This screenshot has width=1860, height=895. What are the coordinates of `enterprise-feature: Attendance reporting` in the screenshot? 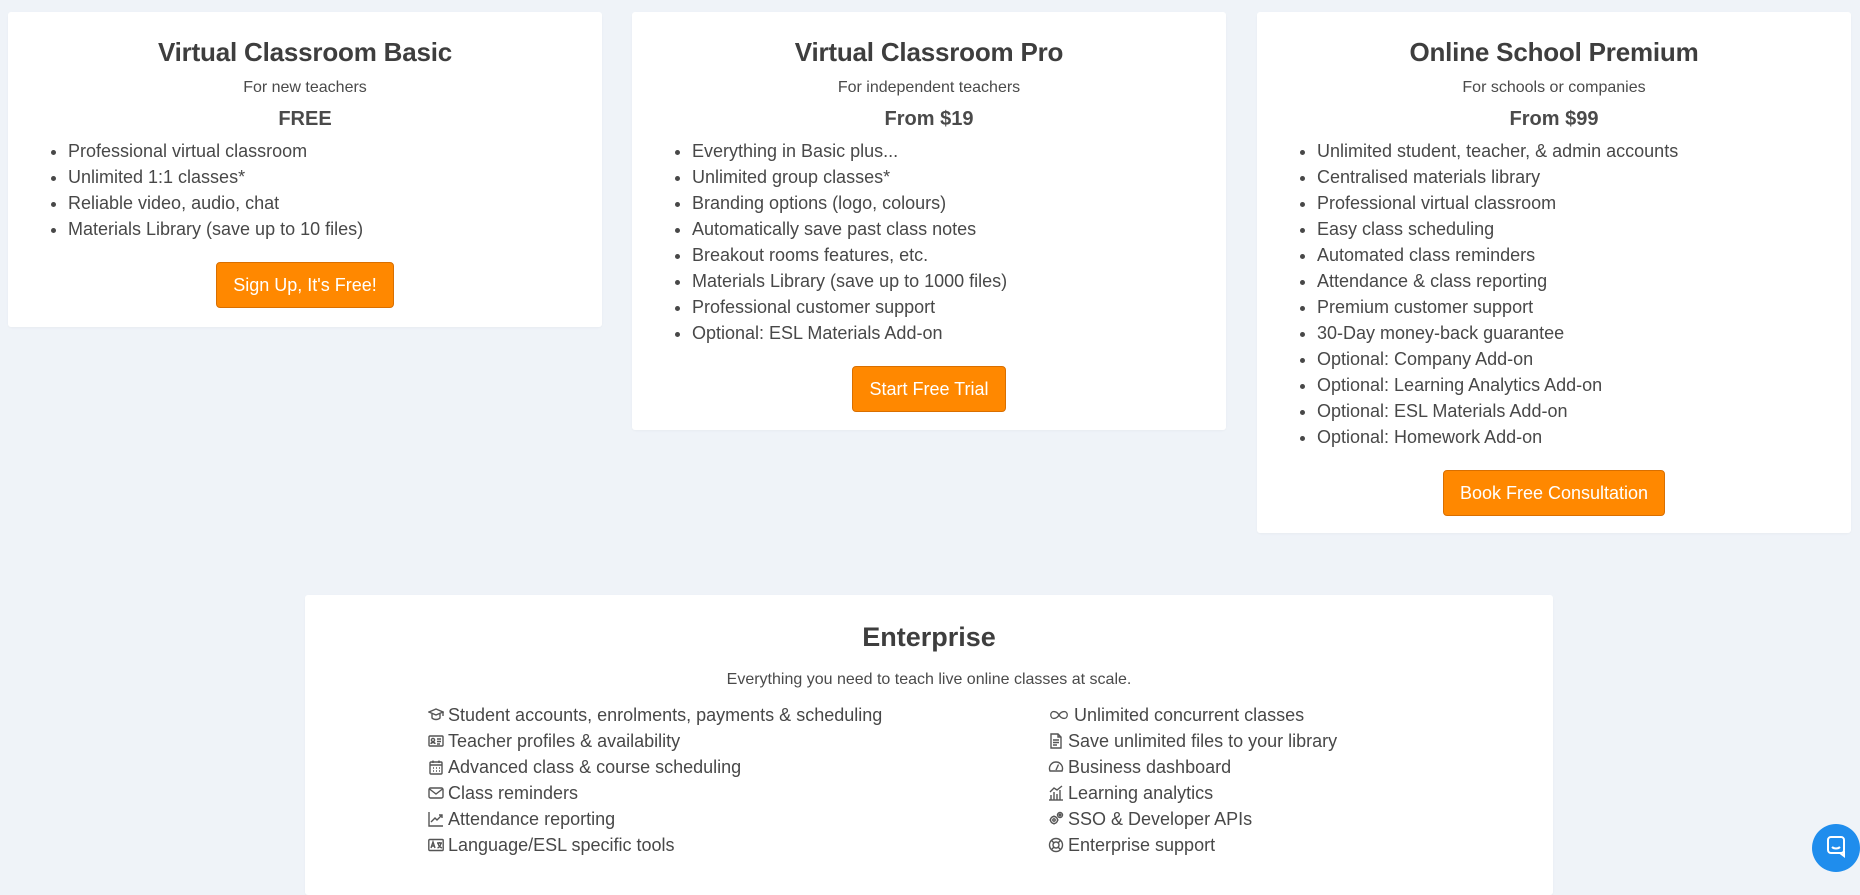 It's located at (654, 819).